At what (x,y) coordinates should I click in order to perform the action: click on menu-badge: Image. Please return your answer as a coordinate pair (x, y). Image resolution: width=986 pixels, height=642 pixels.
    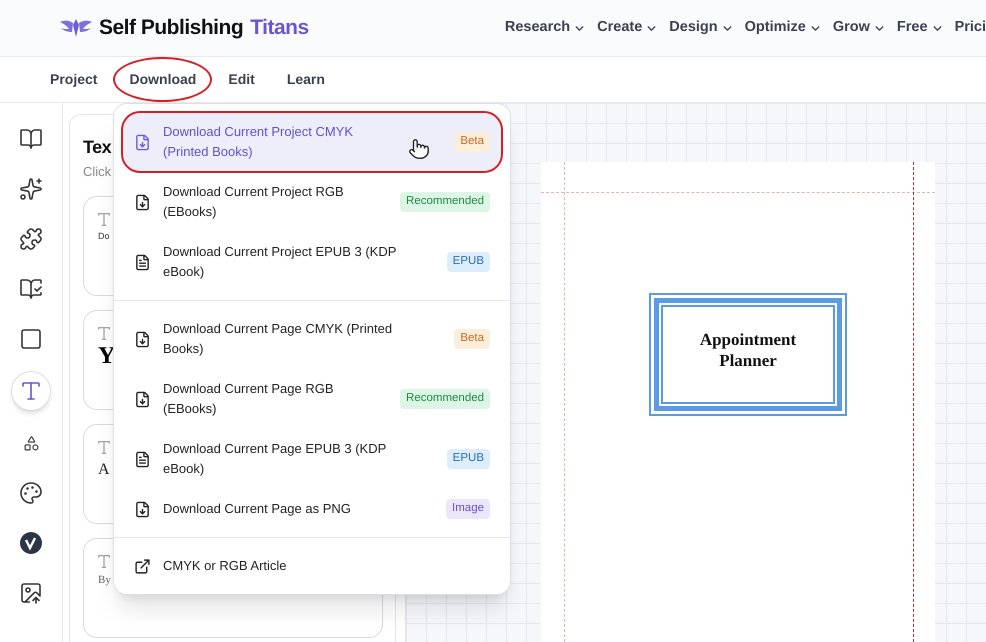
    Looking at the image, I should click on (468, 509).